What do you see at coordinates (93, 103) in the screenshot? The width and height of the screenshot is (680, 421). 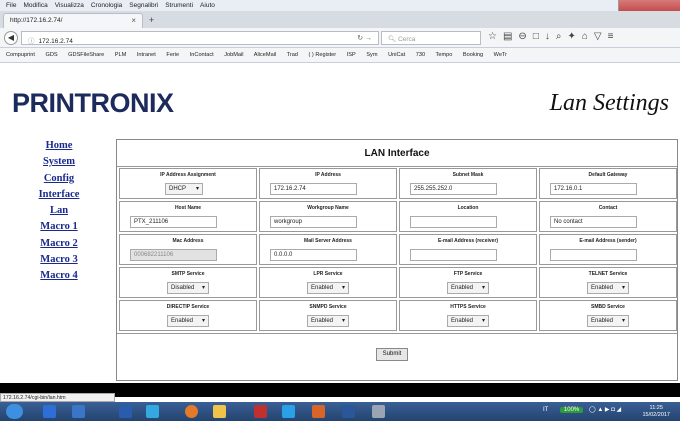 I see `printronix-logo: PRINTRONIX` at bounding box center [93, 103].